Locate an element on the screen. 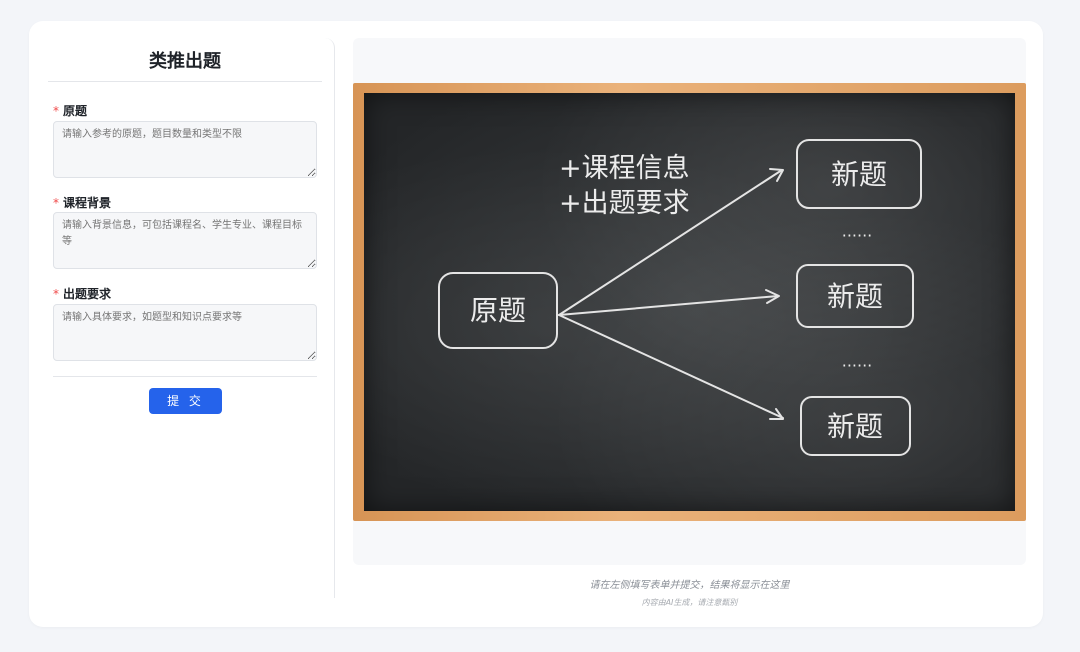  annotation-line-2: +出题要求 is located at coordinates (624, 203).